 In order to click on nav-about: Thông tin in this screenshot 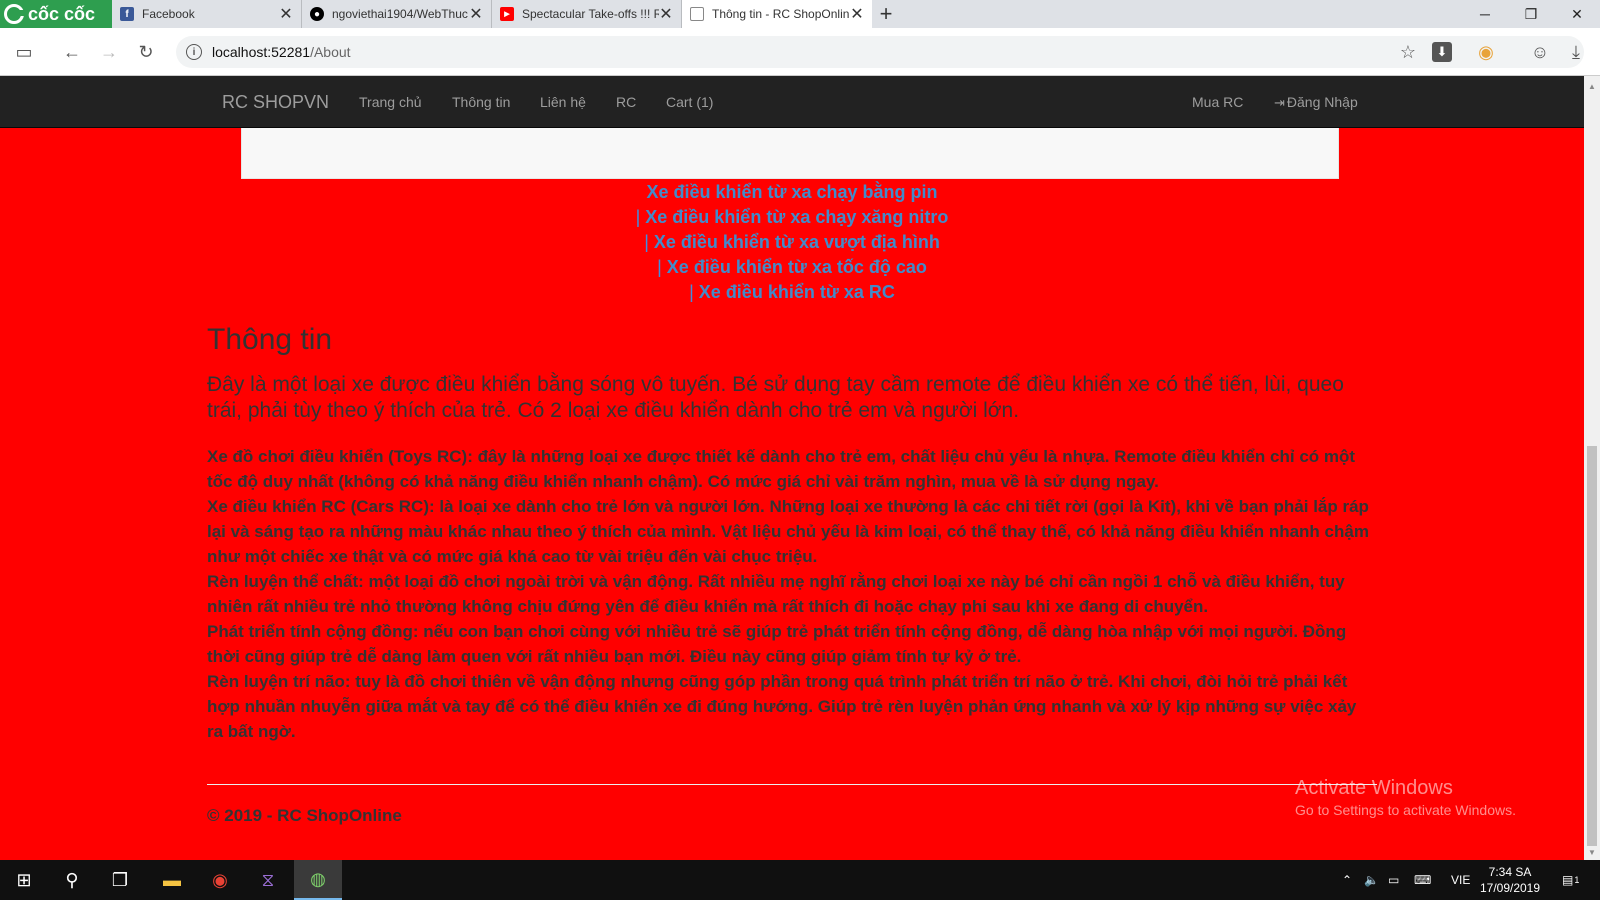, I will do `click(481, 102)`.